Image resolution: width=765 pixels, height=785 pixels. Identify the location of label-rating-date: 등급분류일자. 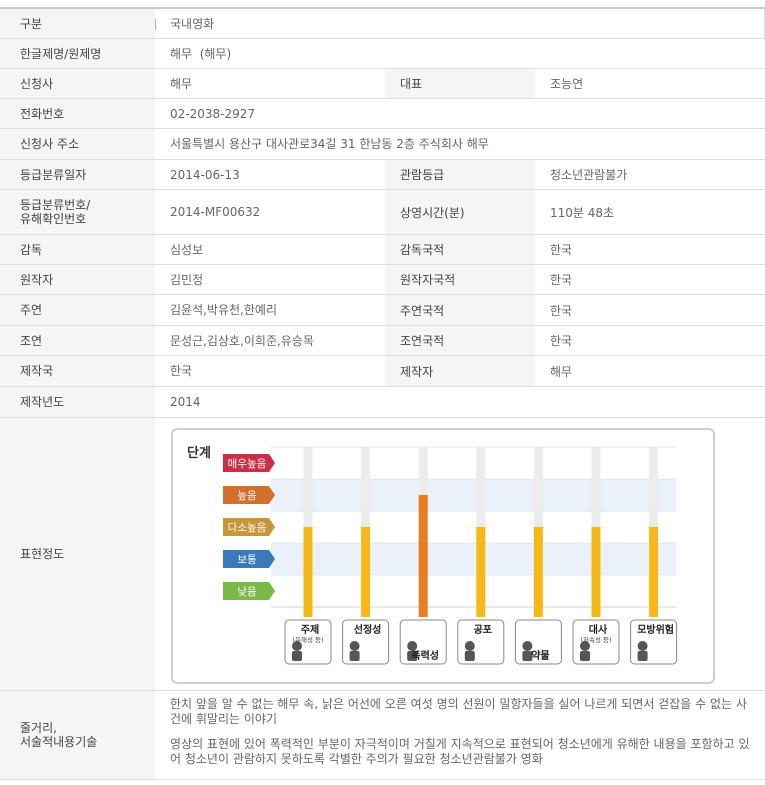
(77, 174).